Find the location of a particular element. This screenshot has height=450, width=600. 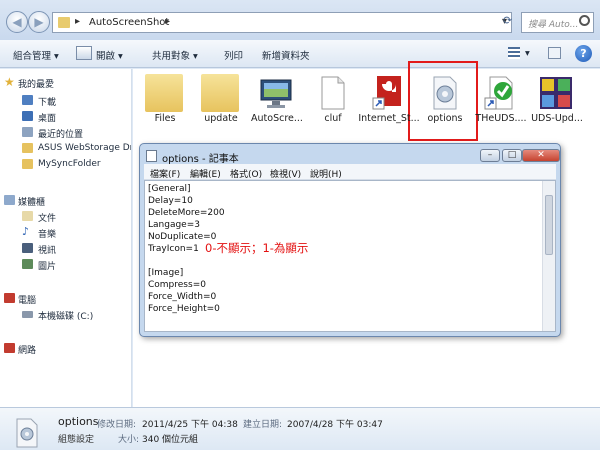

minimize-button: – is located at coordinates (490, 155).